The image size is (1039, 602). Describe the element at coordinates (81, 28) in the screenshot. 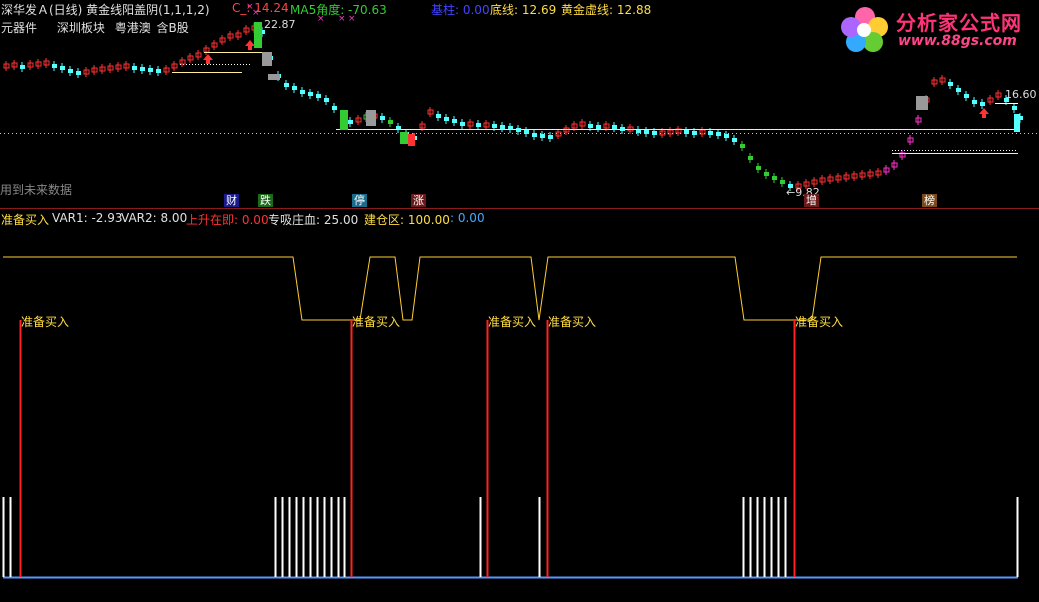

I see `sector-tag: 深圳板块` at that location.